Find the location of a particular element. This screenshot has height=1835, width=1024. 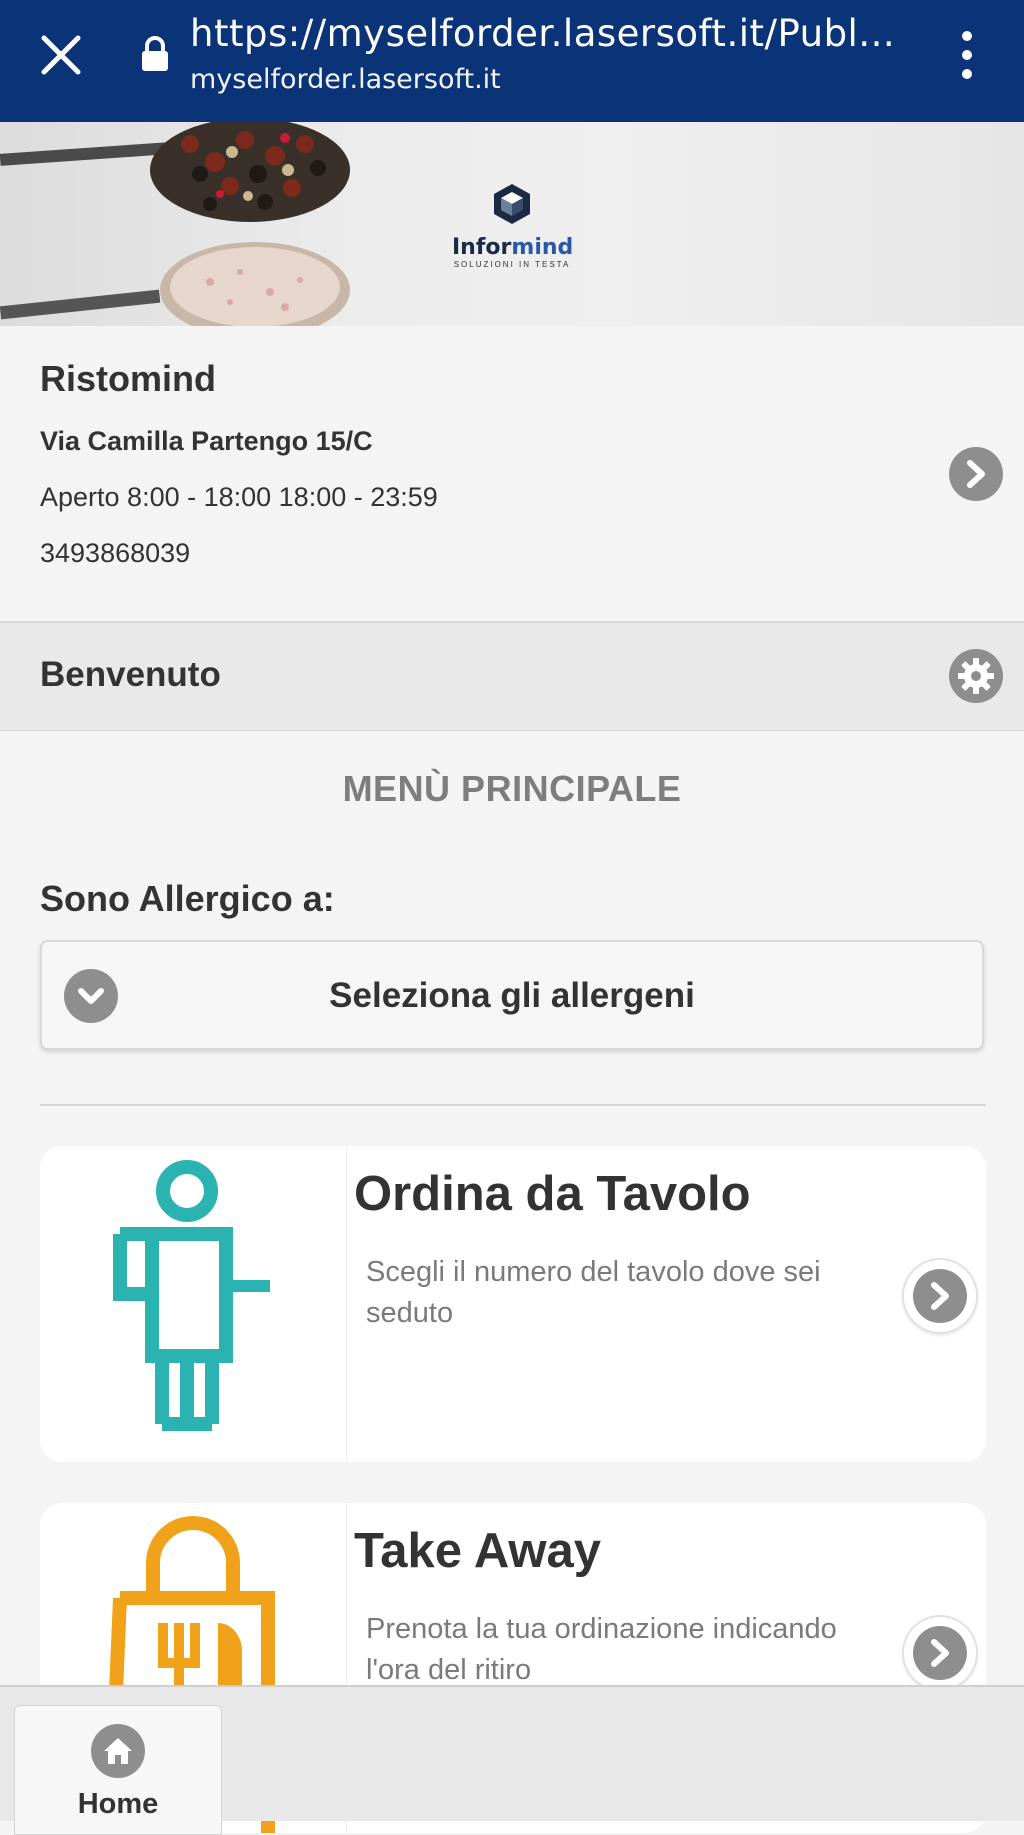

home-button is located at coordinates (118, 1751).